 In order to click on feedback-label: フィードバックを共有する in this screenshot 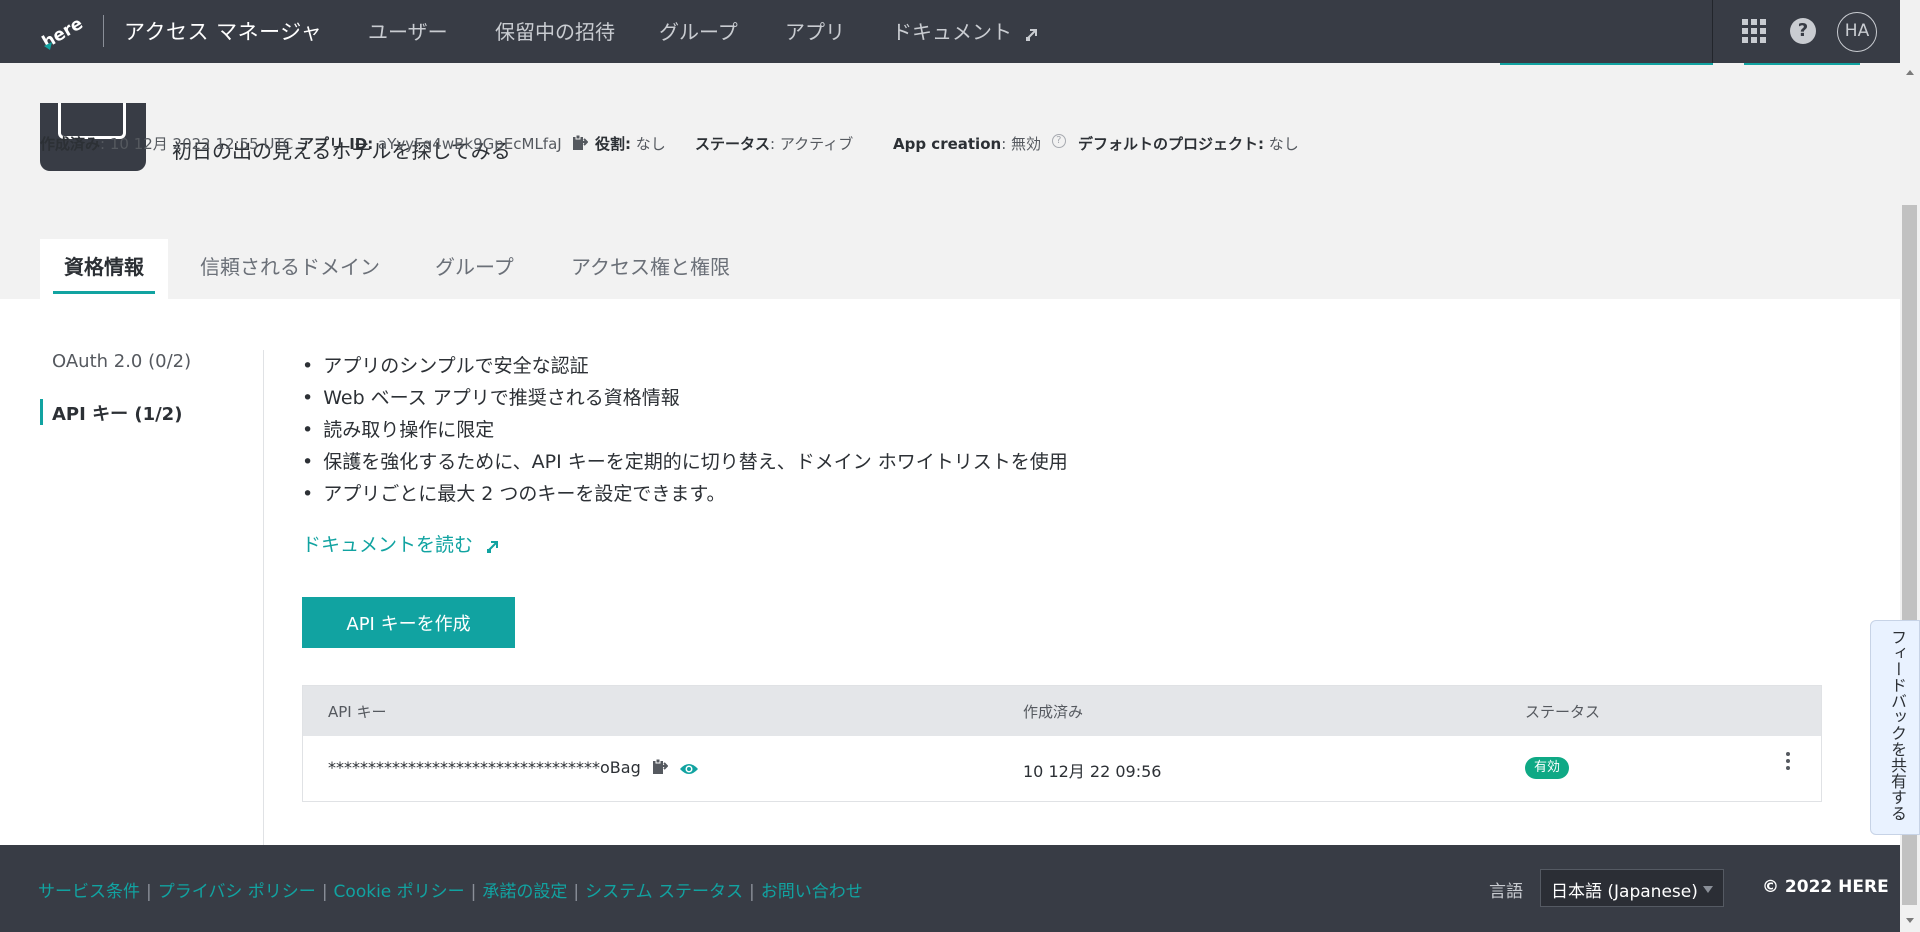, I will do `click(1897, 725)`.